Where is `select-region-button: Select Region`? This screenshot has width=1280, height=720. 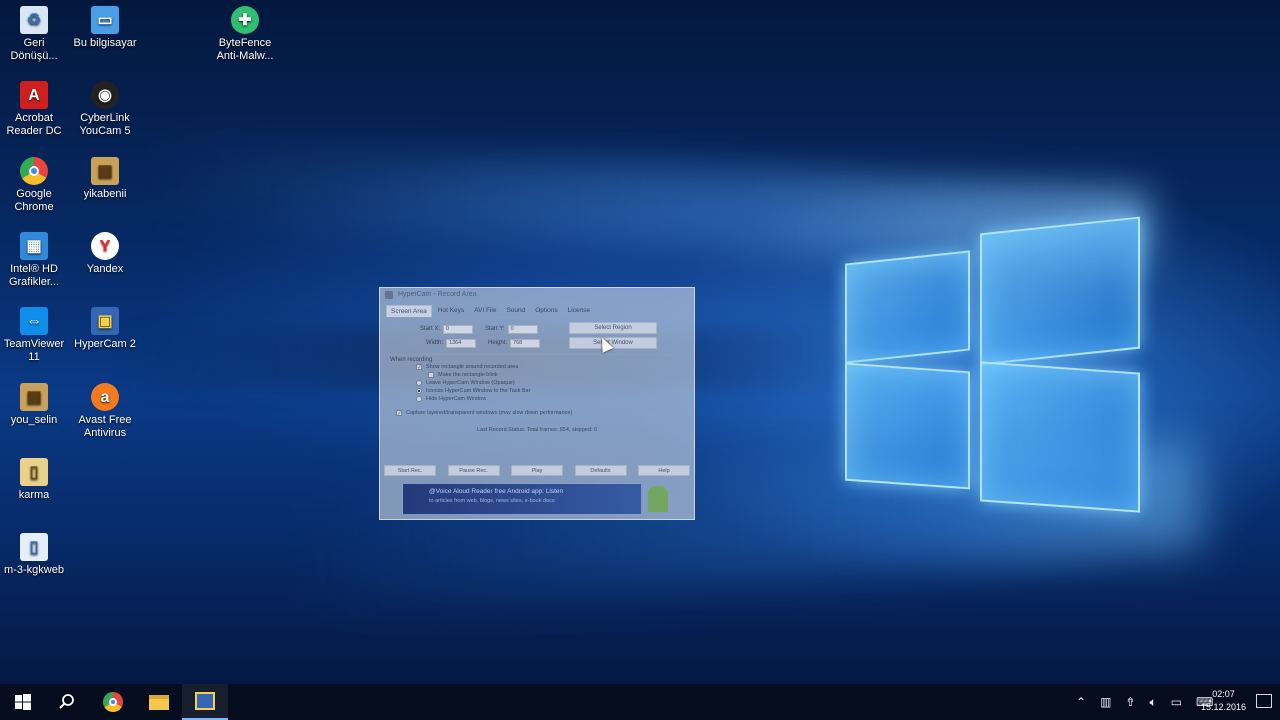
select-region-button: Select Region is located at coordinates (613, 328).